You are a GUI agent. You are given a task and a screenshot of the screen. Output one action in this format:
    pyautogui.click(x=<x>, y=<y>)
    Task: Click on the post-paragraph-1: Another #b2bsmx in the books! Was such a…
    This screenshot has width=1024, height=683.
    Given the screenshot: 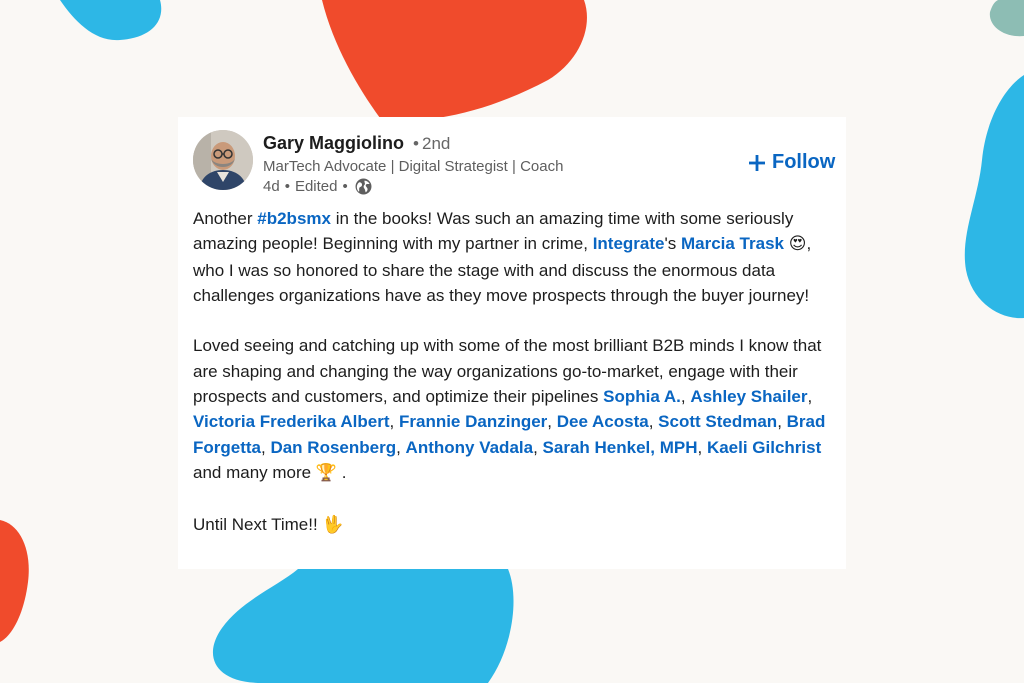 What is the action you would take?
    pyautogui.click(x=513, y=257)
    